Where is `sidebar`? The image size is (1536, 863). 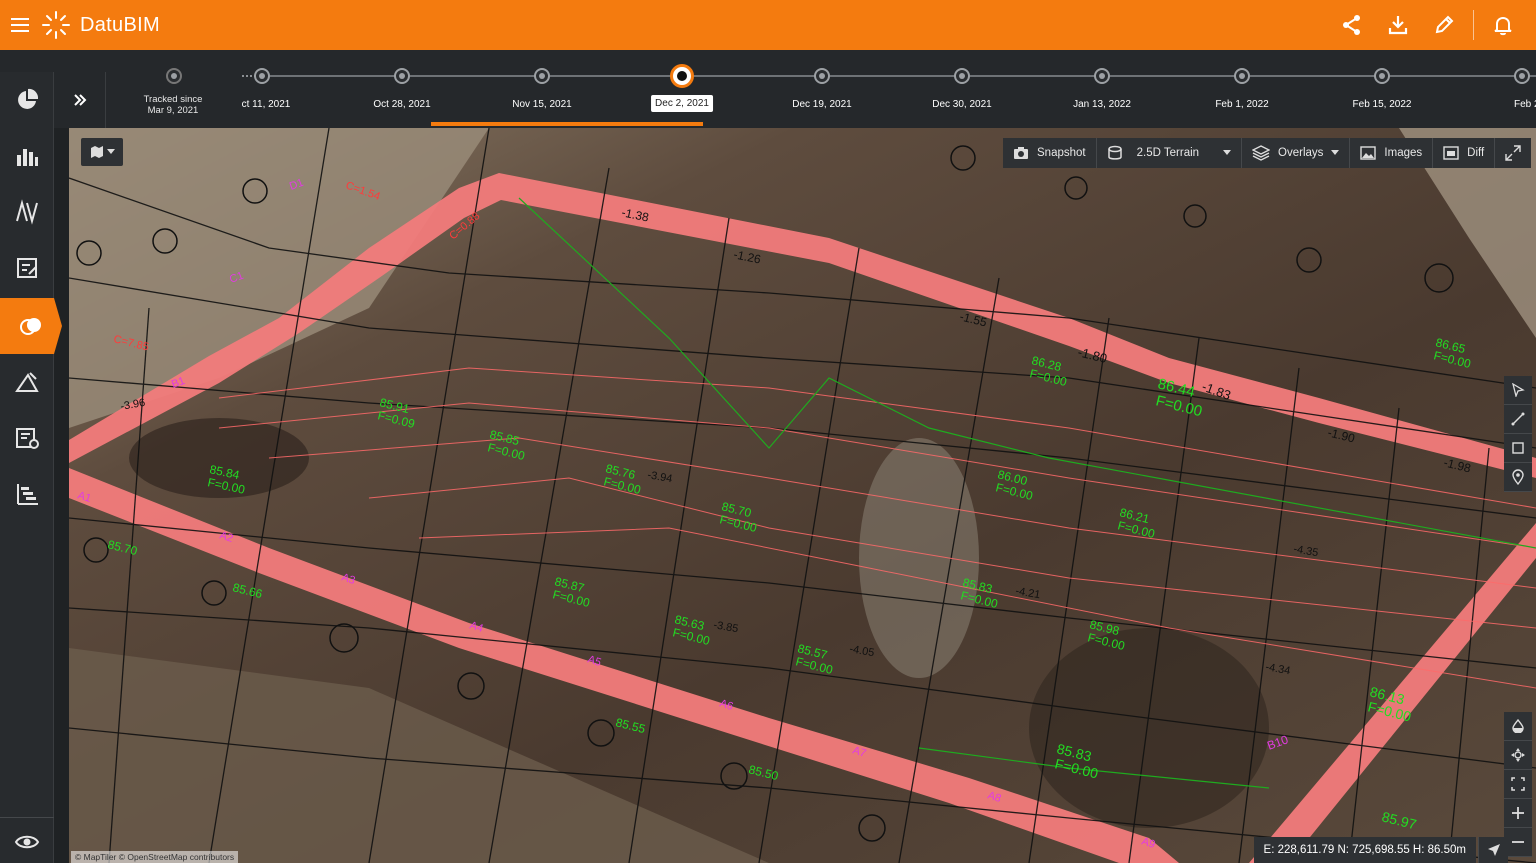
sidebar is located at coordinates (31, 467).